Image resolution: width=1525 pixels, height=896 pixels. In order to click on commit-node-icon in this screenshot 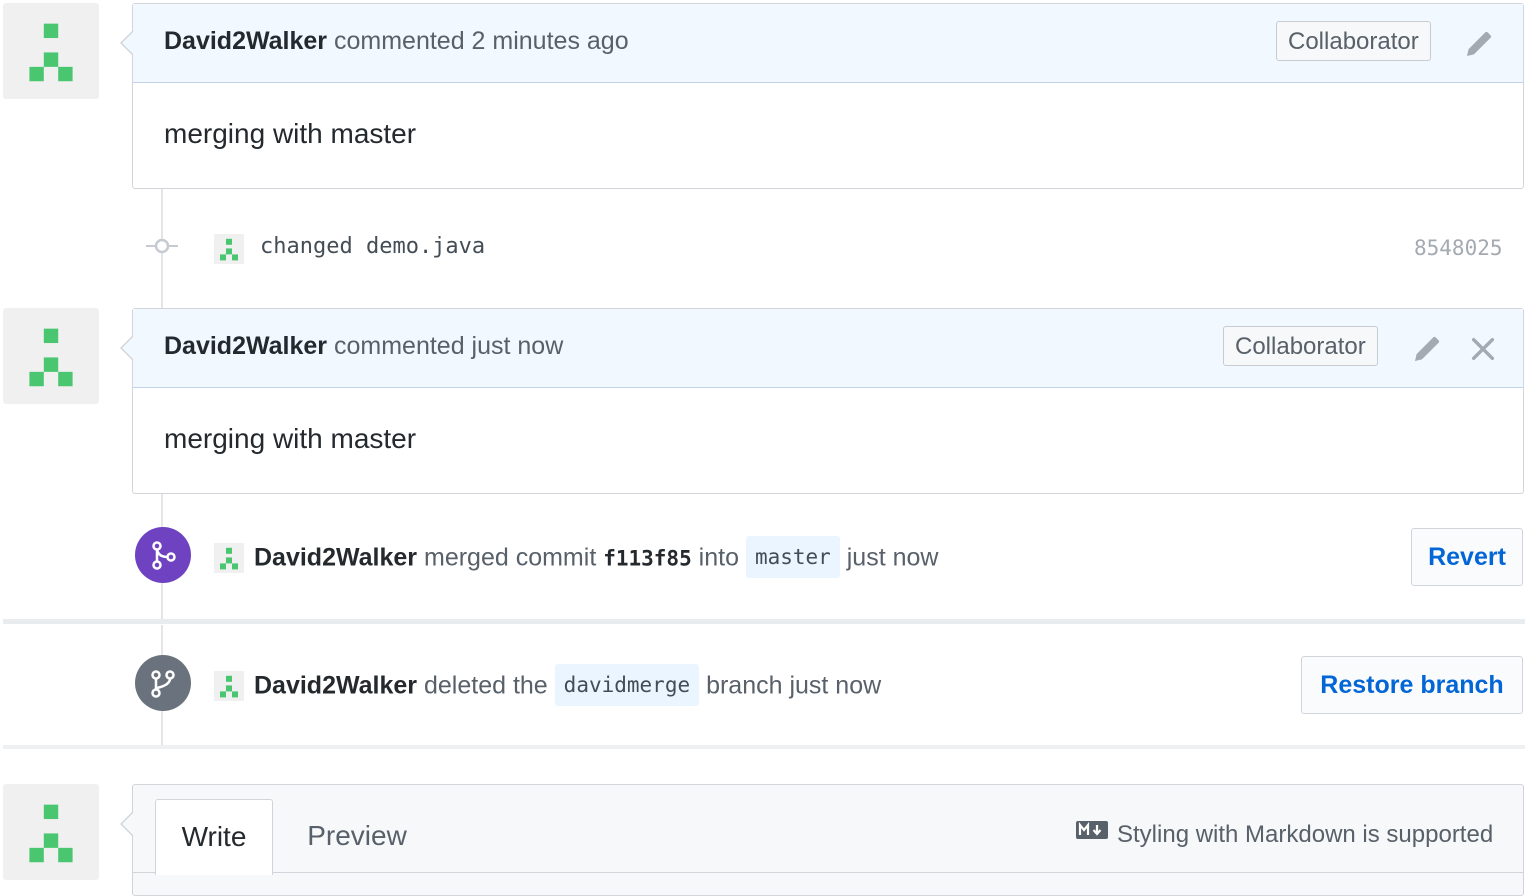, I will do `click(162, 246)`.